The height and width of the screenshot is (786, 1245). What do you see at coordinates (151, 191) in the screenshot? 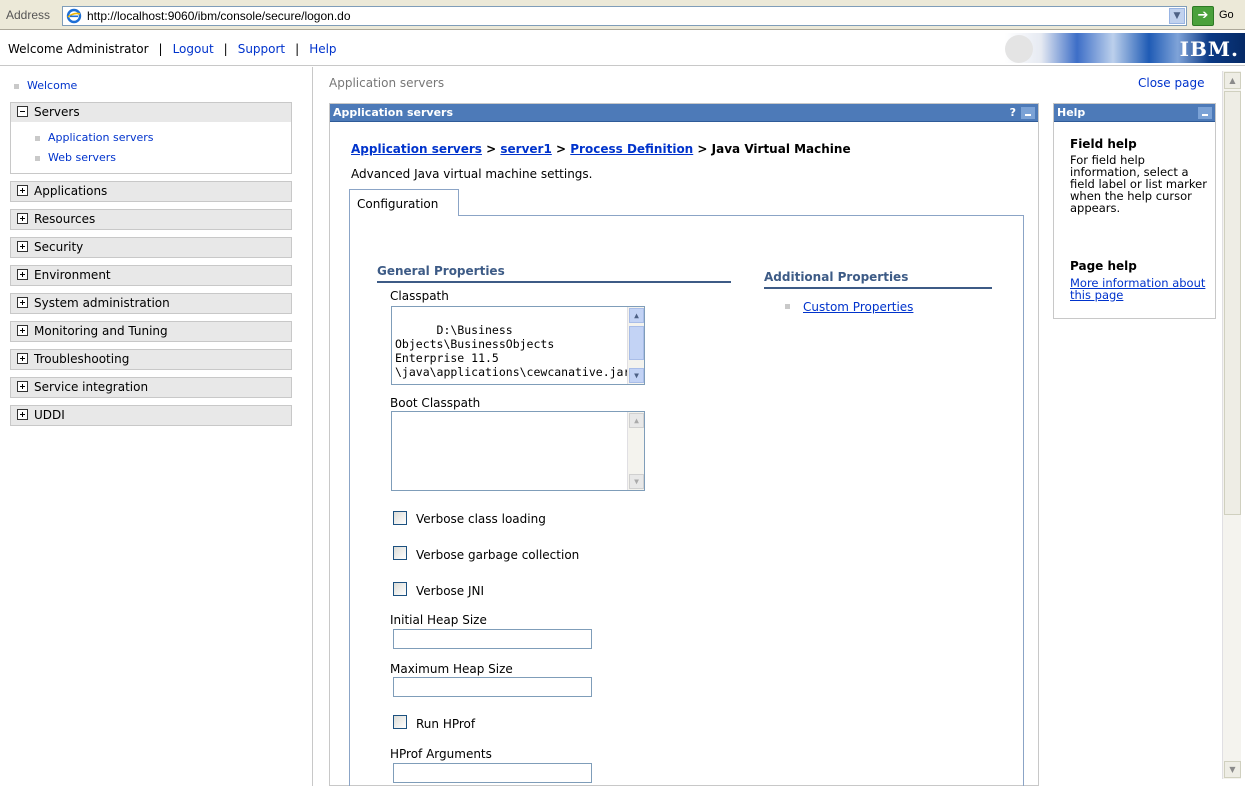
I see `nav-category-applications: Applications` at bounding box center [151, 191].